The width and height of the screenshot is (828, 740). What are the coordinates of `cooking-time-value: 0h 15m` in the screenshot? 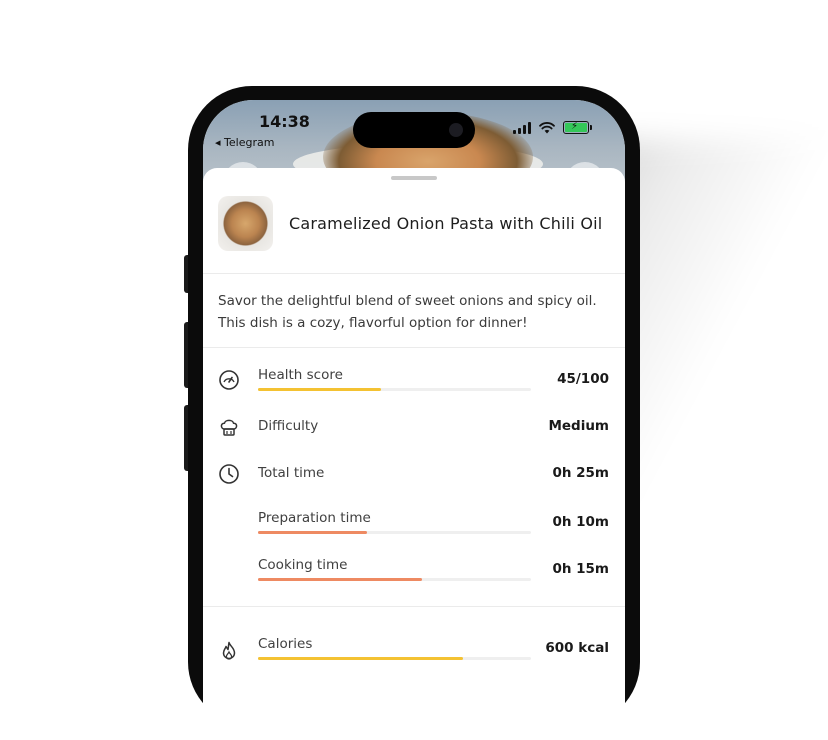 It's located at (580, 569).